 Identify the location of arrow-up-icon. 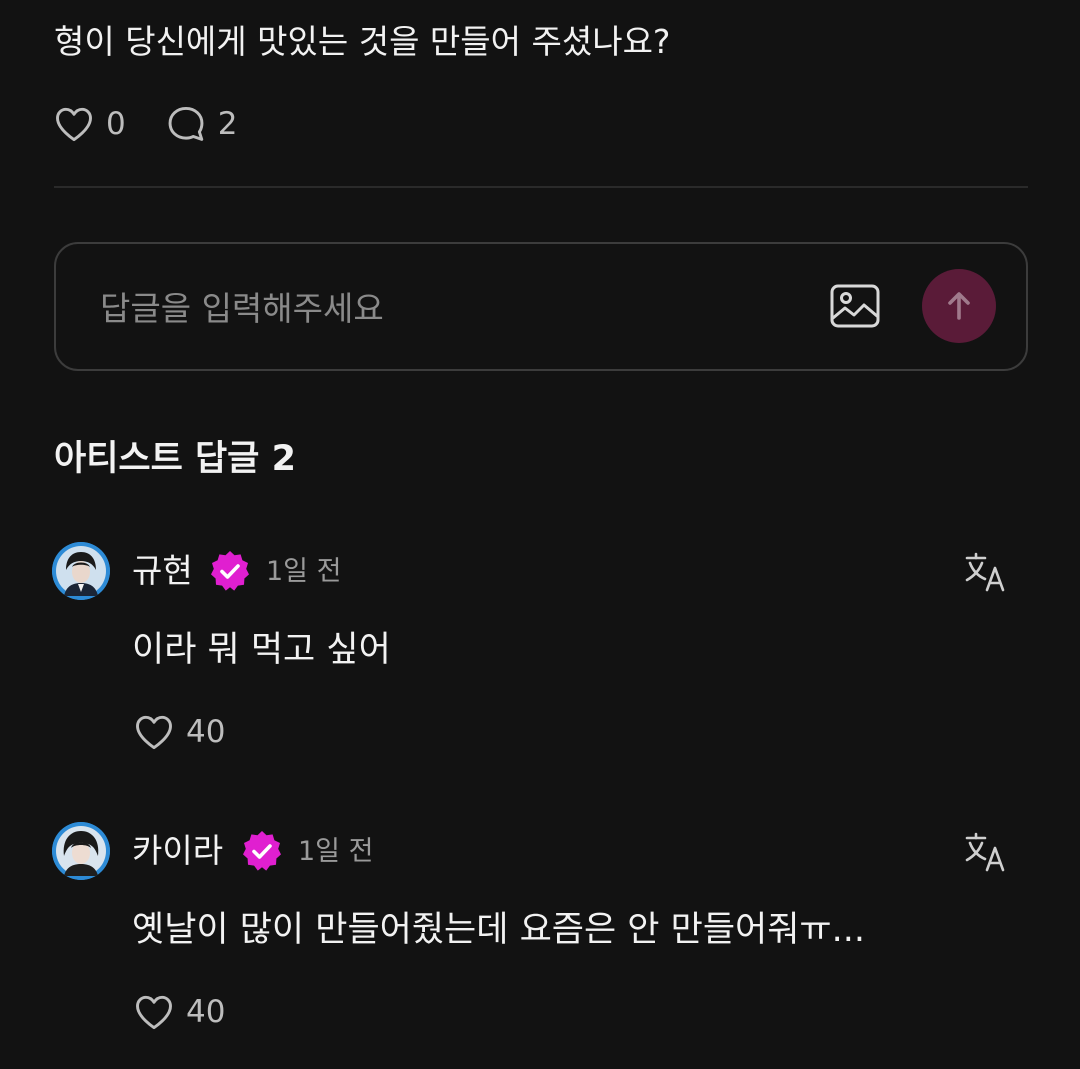
(959, 306).